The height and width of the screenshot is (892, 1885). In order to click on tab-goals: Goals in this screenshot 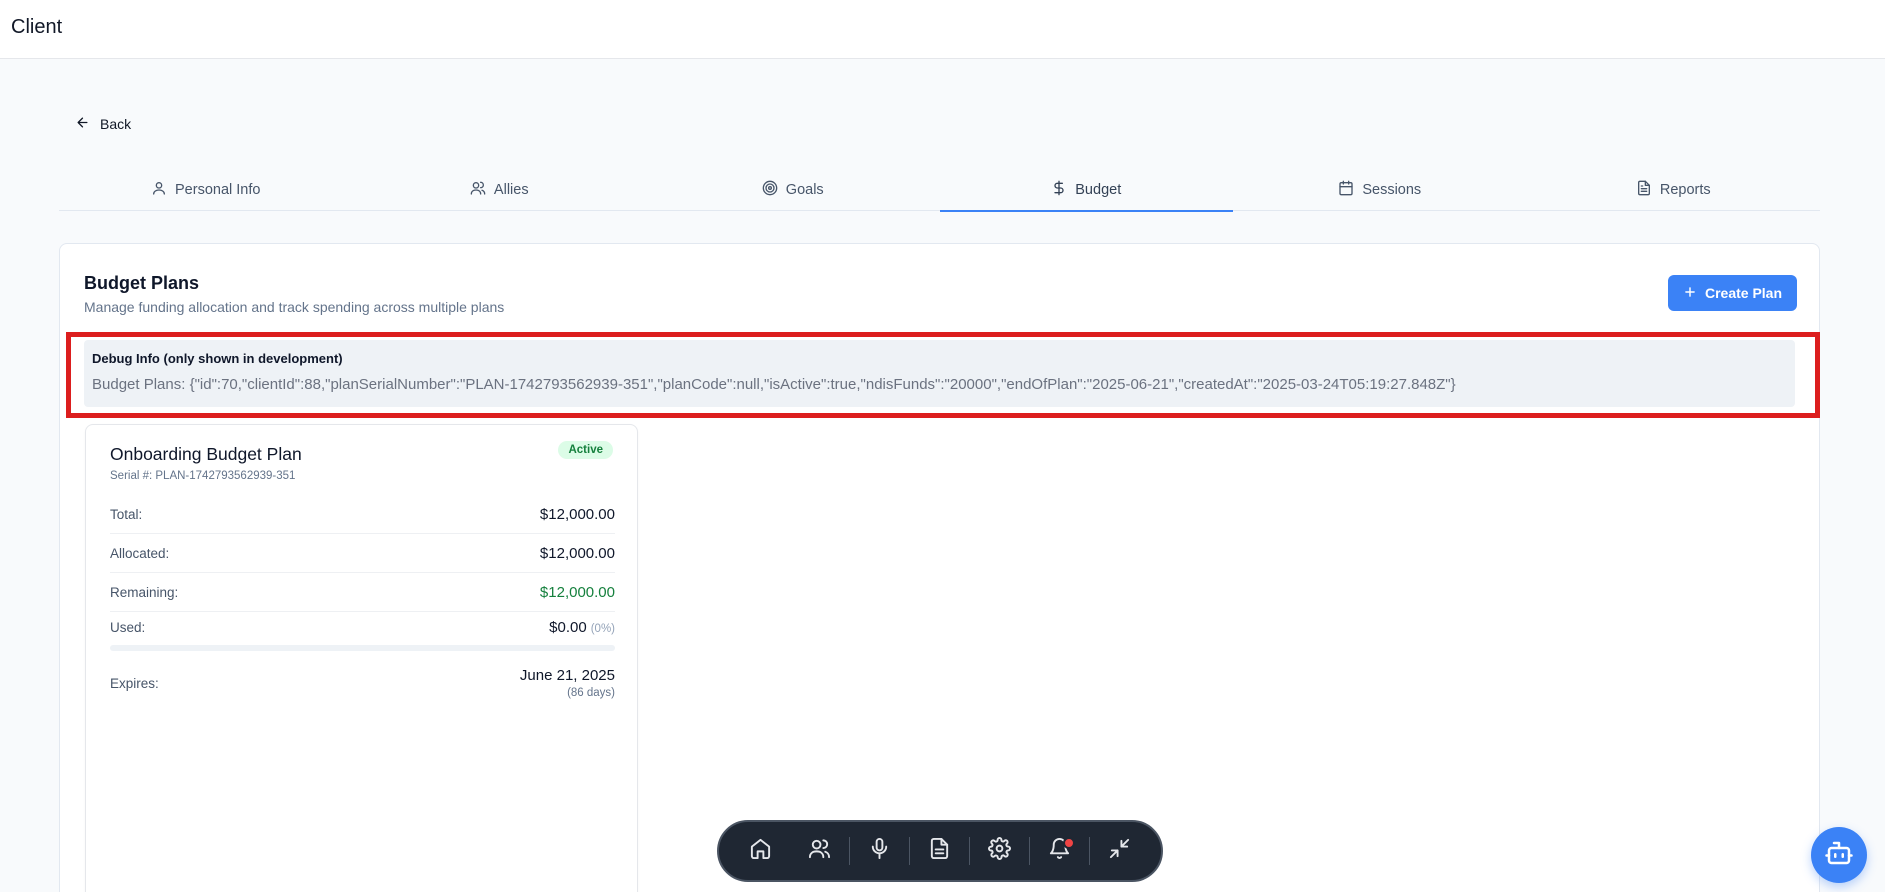, I will do `click(793, 190)`.